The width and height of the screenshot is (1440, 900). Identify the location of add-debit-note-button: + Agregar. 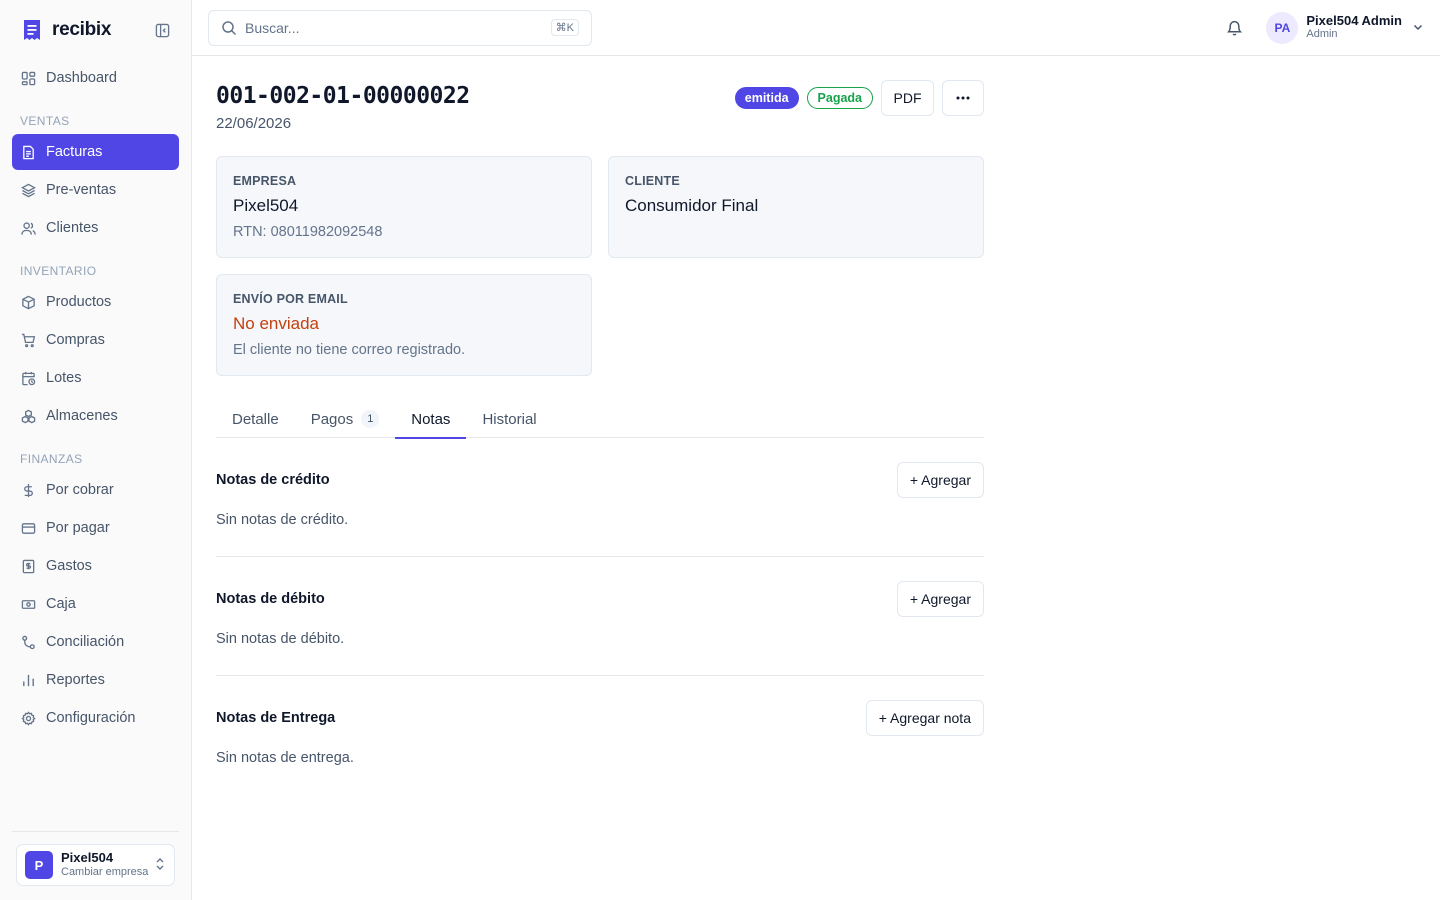
(940, 599).